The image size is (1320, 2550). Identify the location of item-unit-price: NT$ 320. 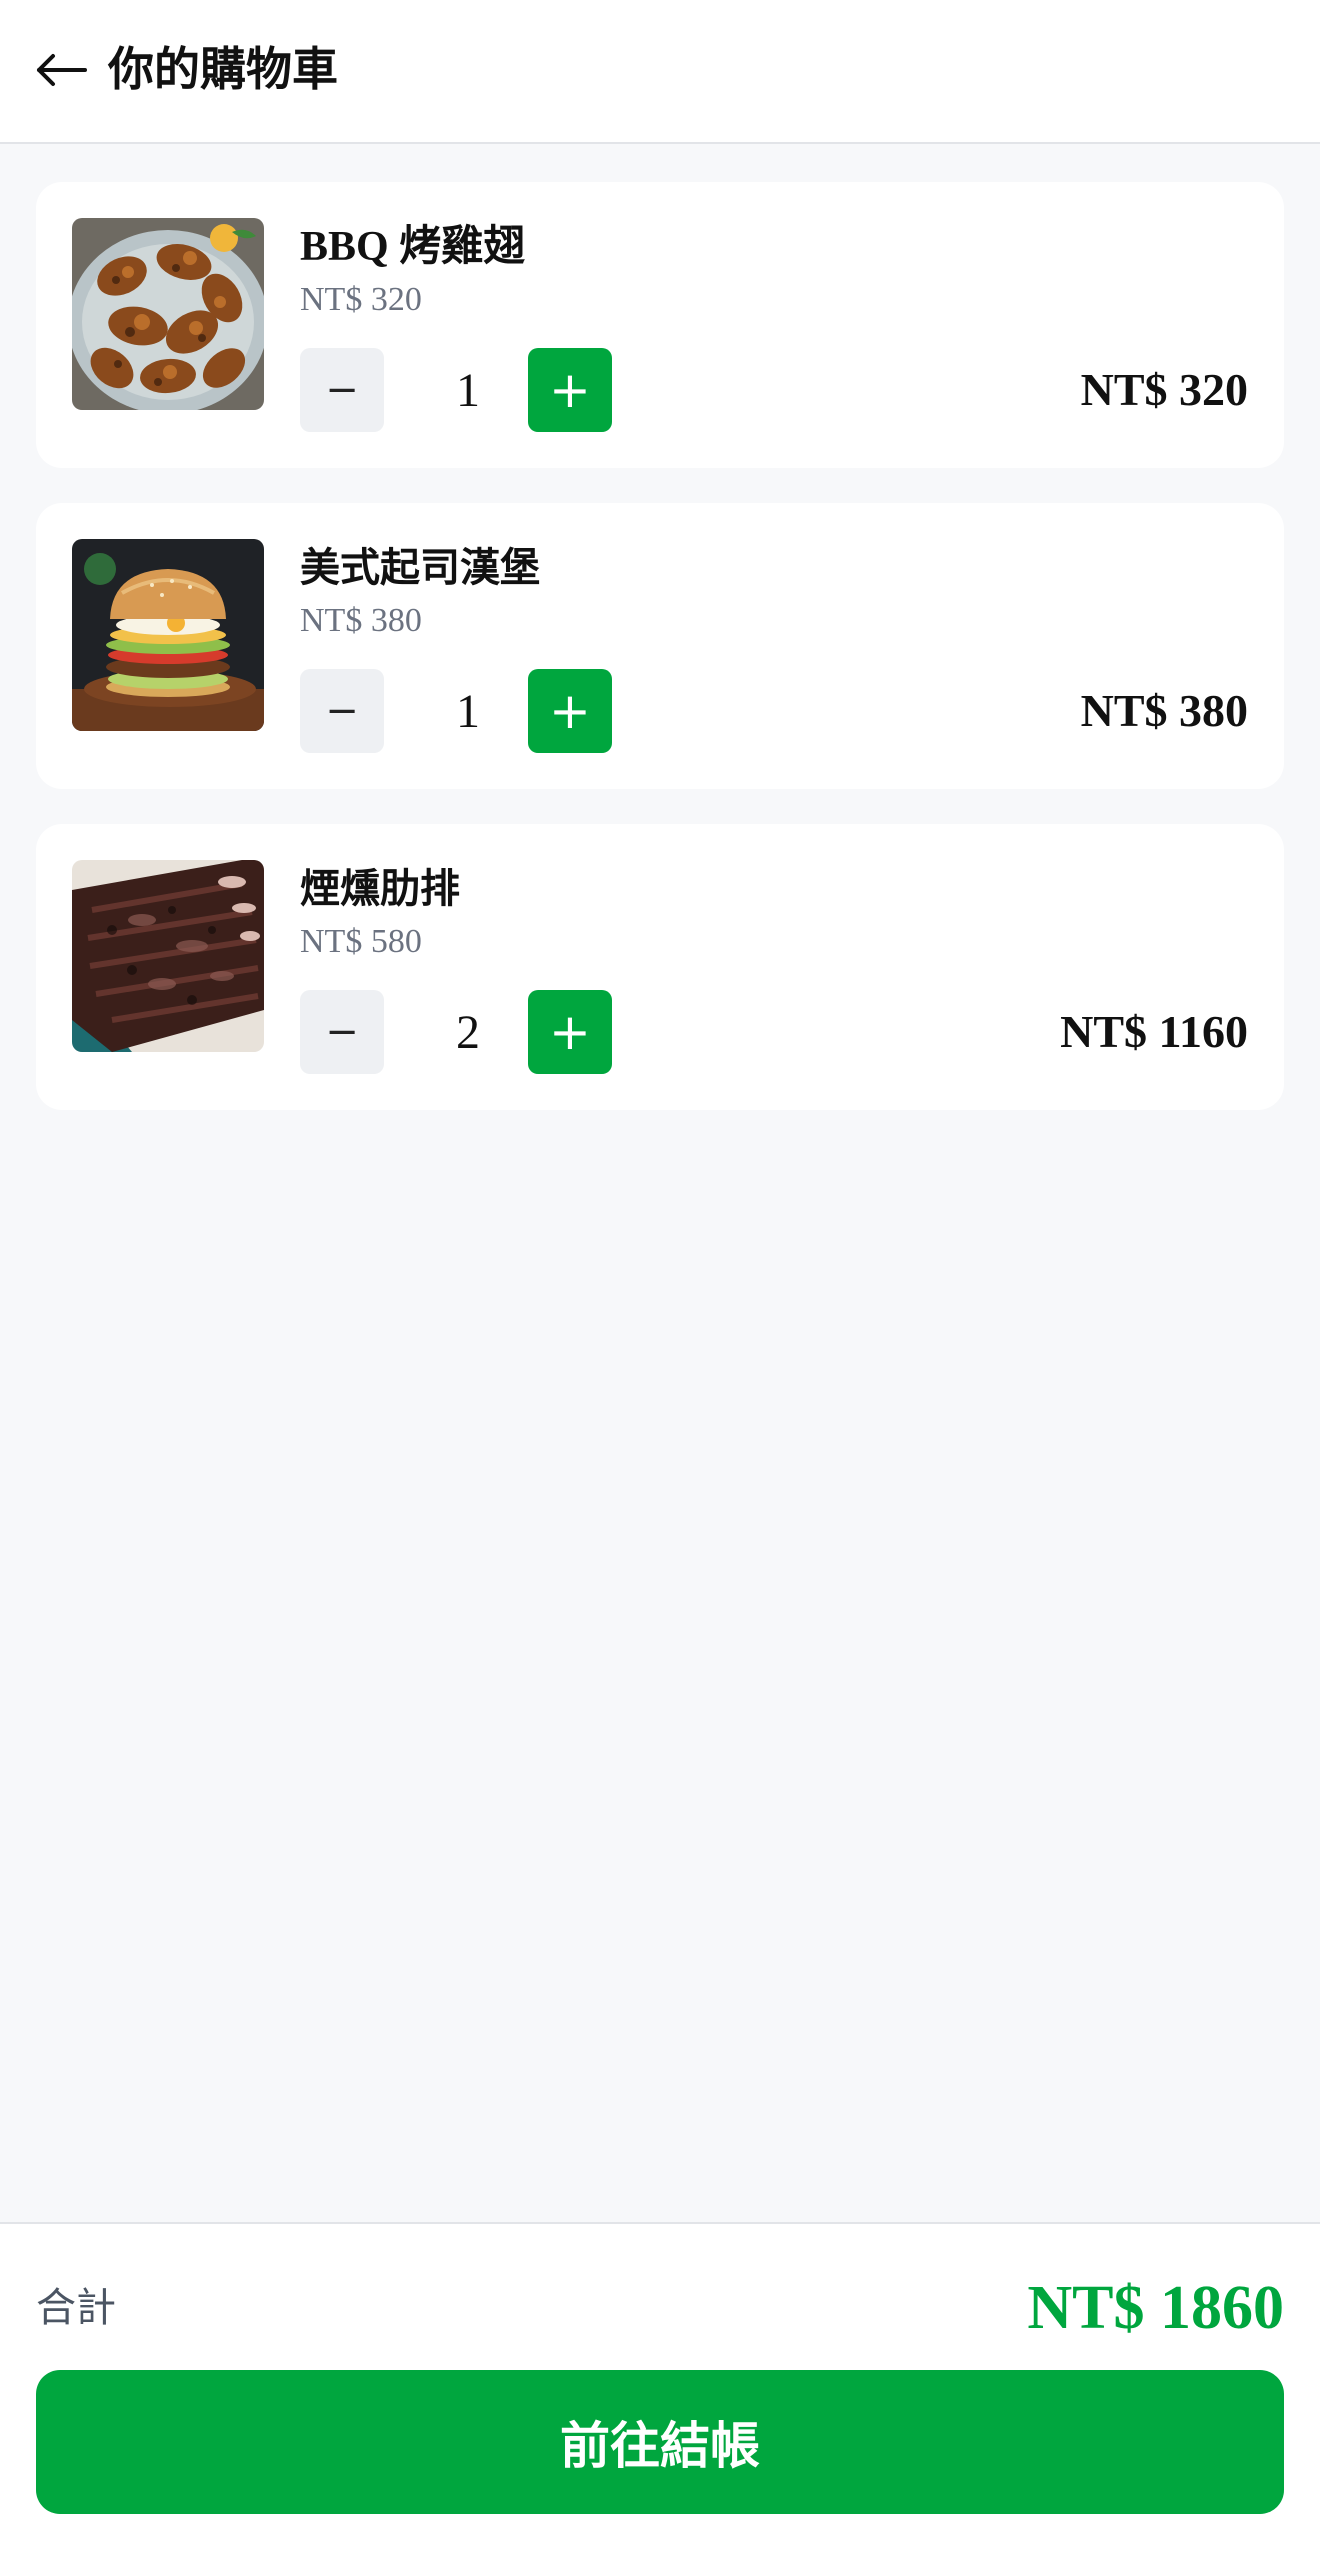
(361, 299).